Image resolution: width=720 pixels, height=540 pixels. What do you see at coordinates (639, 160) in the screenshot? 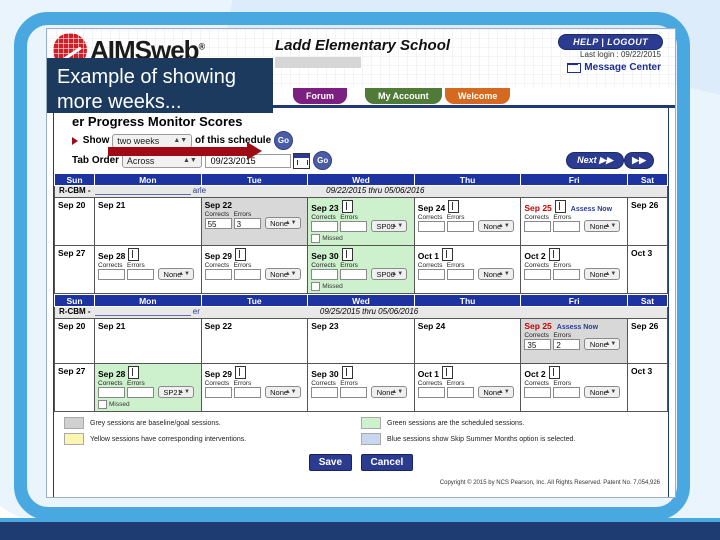
I see `last-page-button: ▶▶` at bounding box center [639, 160].